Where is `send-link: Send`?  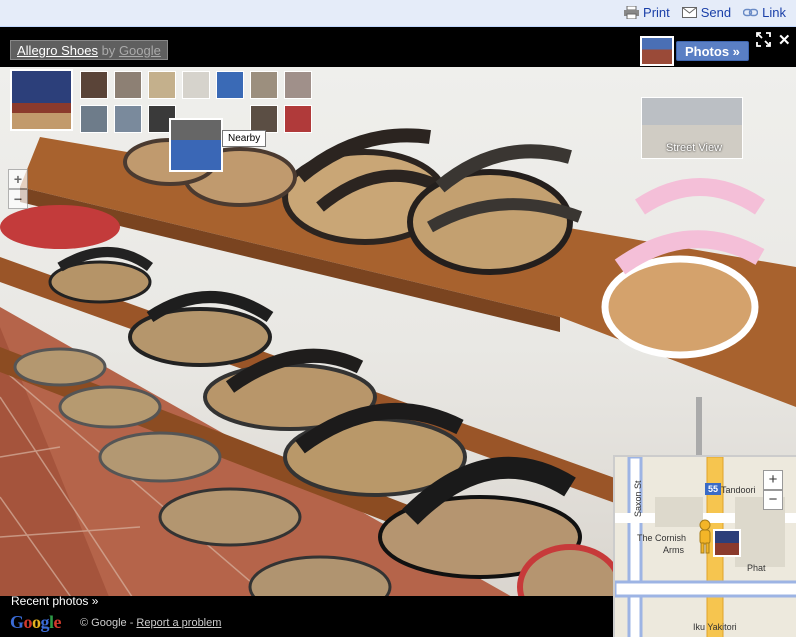 send-link: Send is located at coordinates (706, 12).